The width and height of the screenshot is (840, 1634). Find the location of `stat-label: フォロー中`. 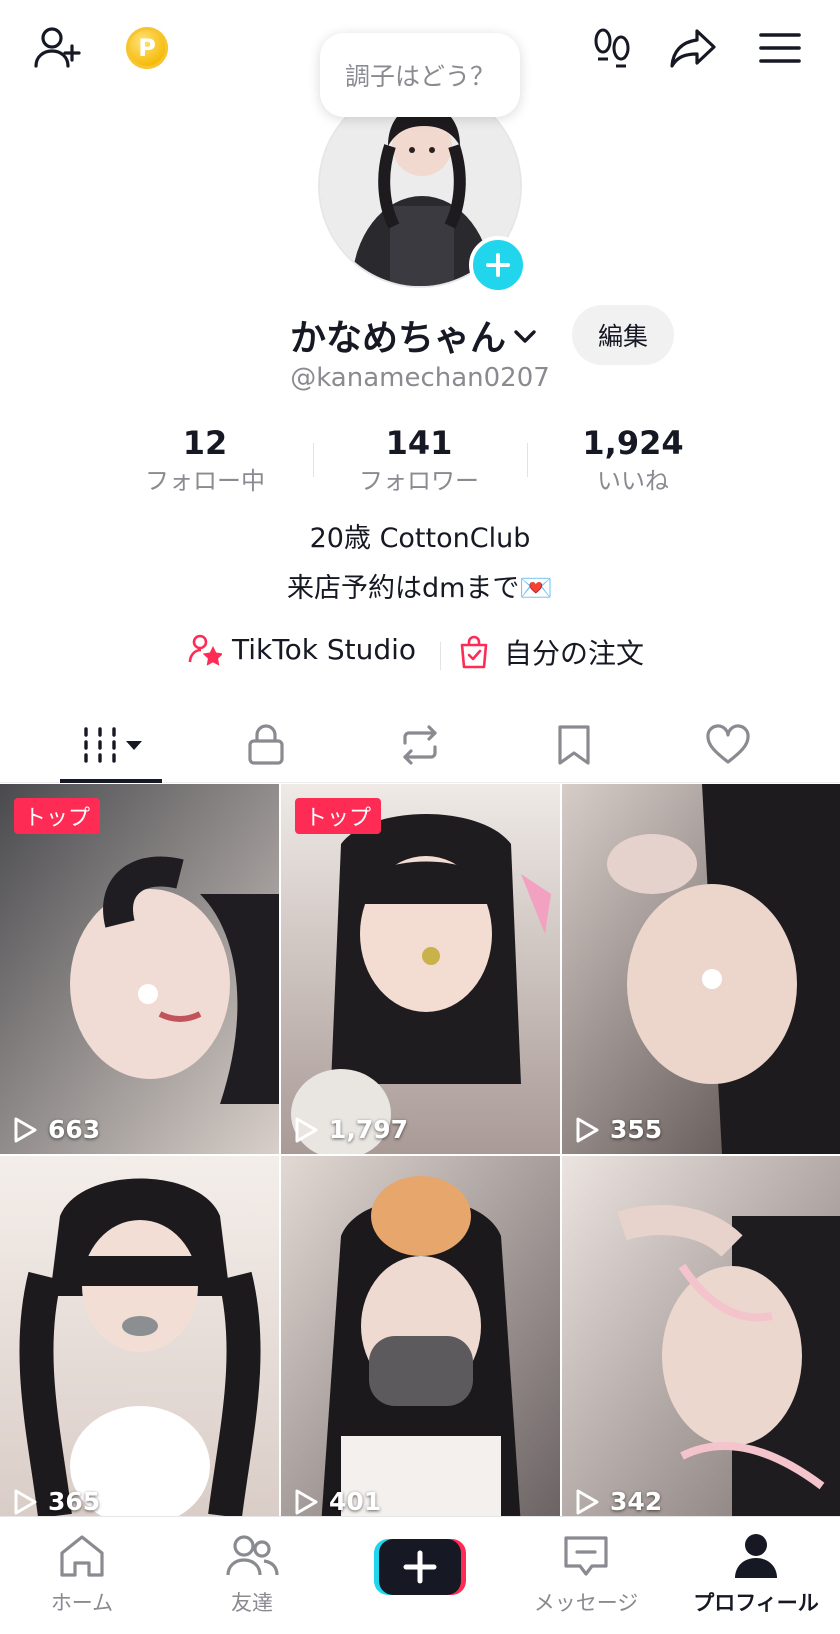

stat-label: フォロー中 is located at coordinates (205, 481).